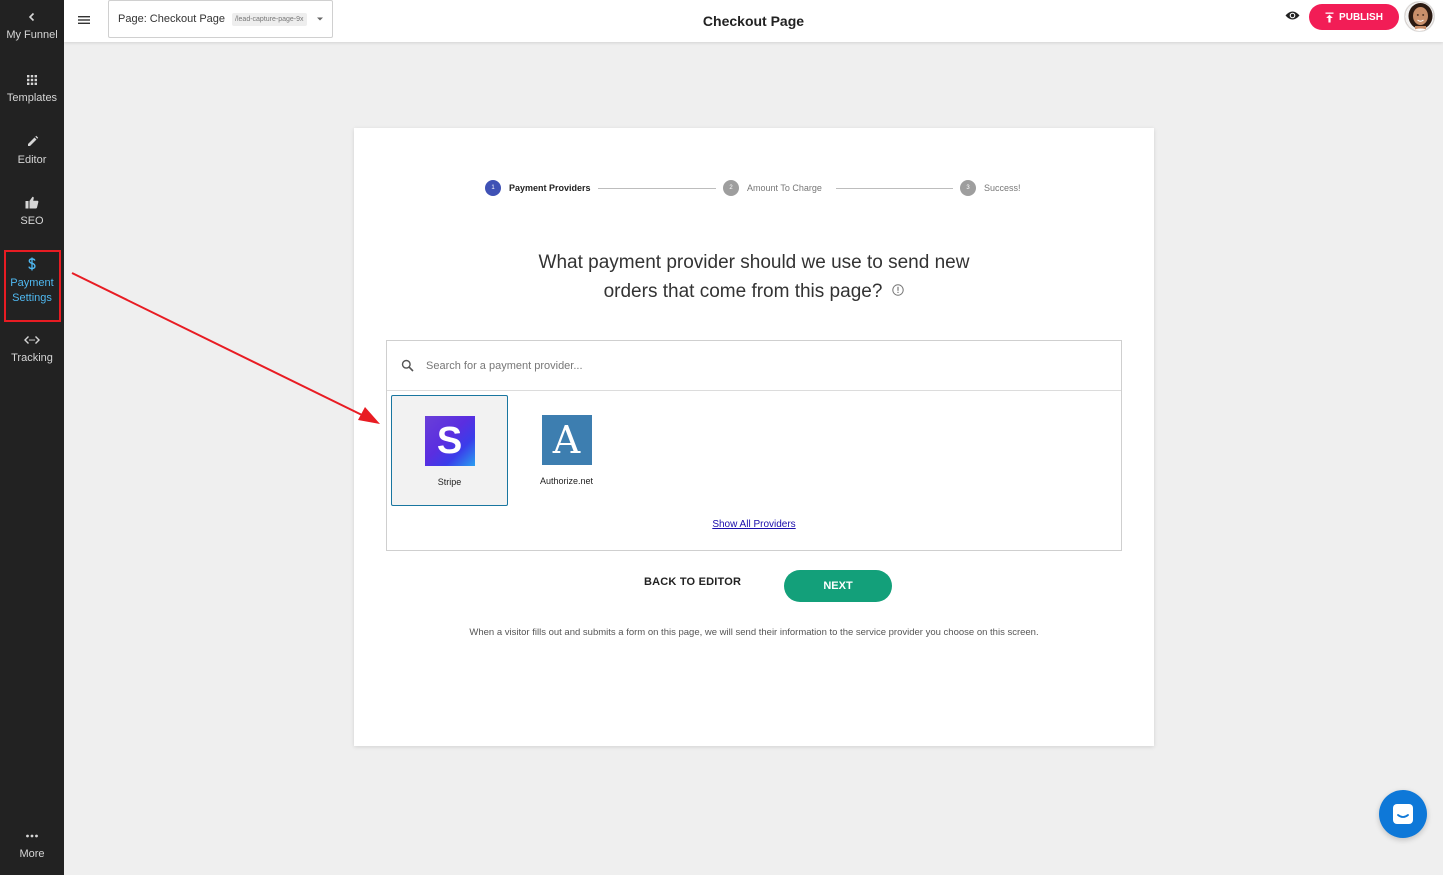 The width and height of the screenshot is (1443, 875). Describe the element at coordinates (32, 140) in the screenshot. I see `pencil-icon` at that location.